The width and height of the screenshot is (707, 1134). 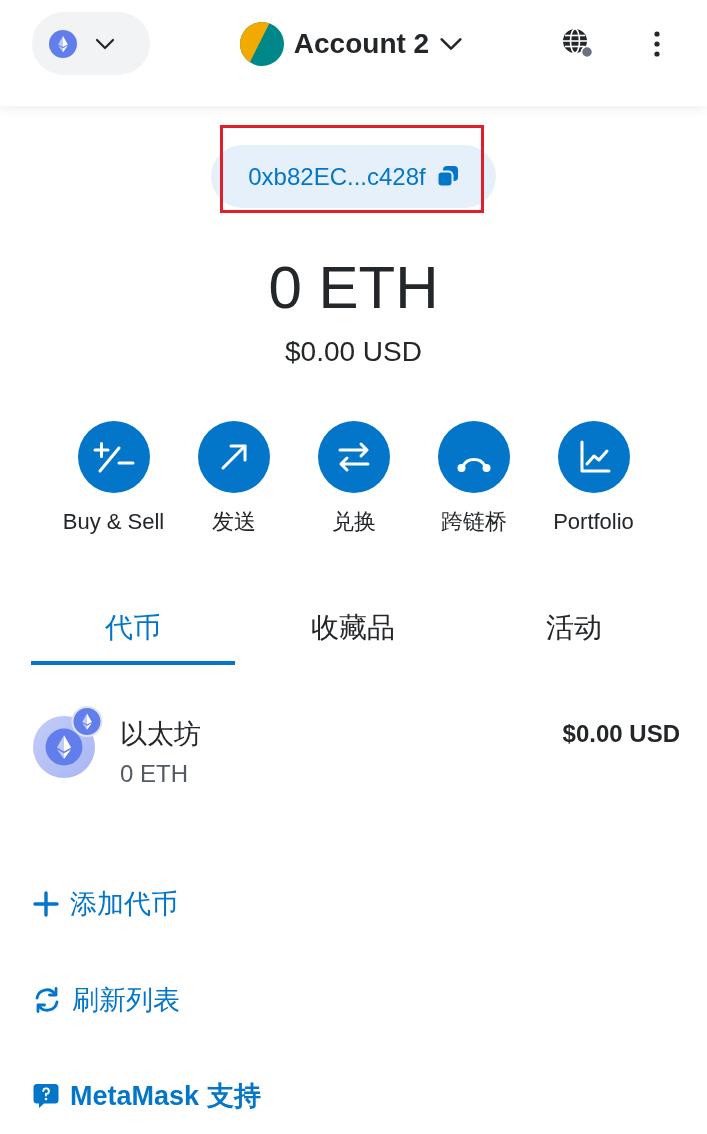 I want to click on plus-icon, so click(x=46, y=904).